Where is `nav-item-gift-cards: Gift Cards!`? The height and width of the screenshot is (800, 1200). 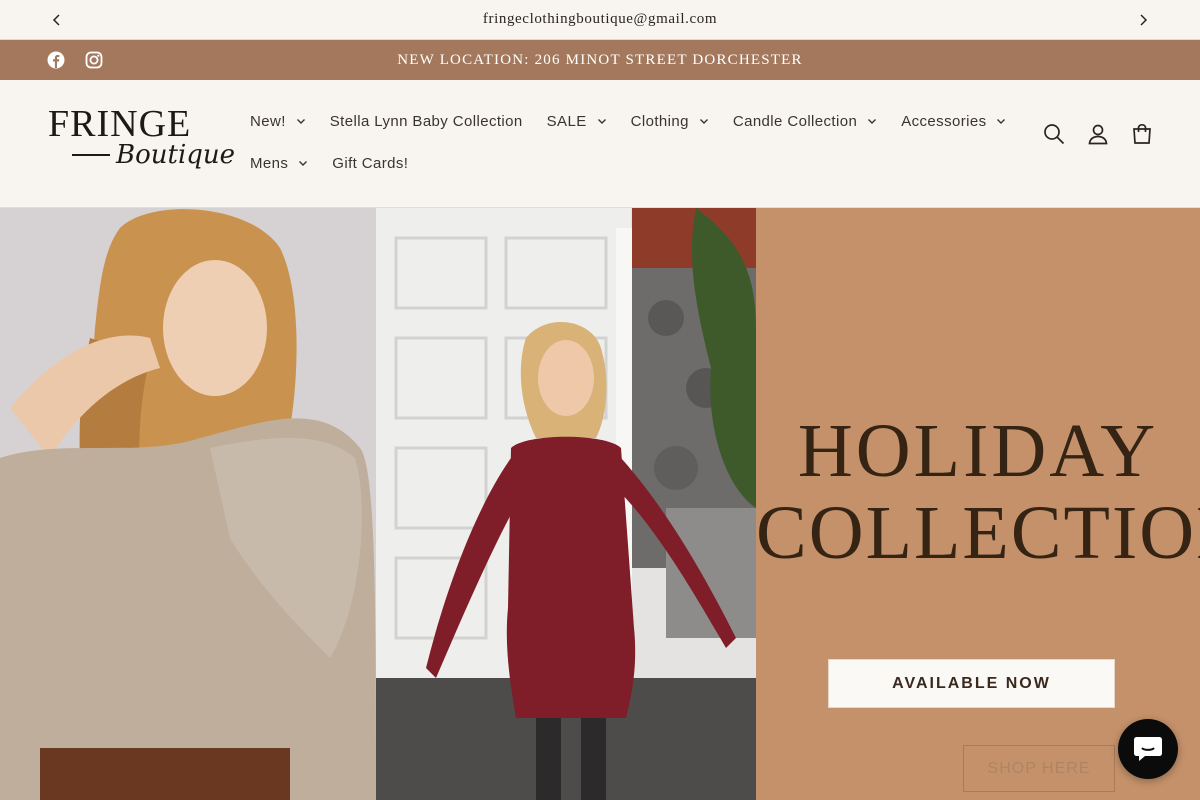 nav-item-gift-cards: Gift Cards! is located at coordinates (370, 163).